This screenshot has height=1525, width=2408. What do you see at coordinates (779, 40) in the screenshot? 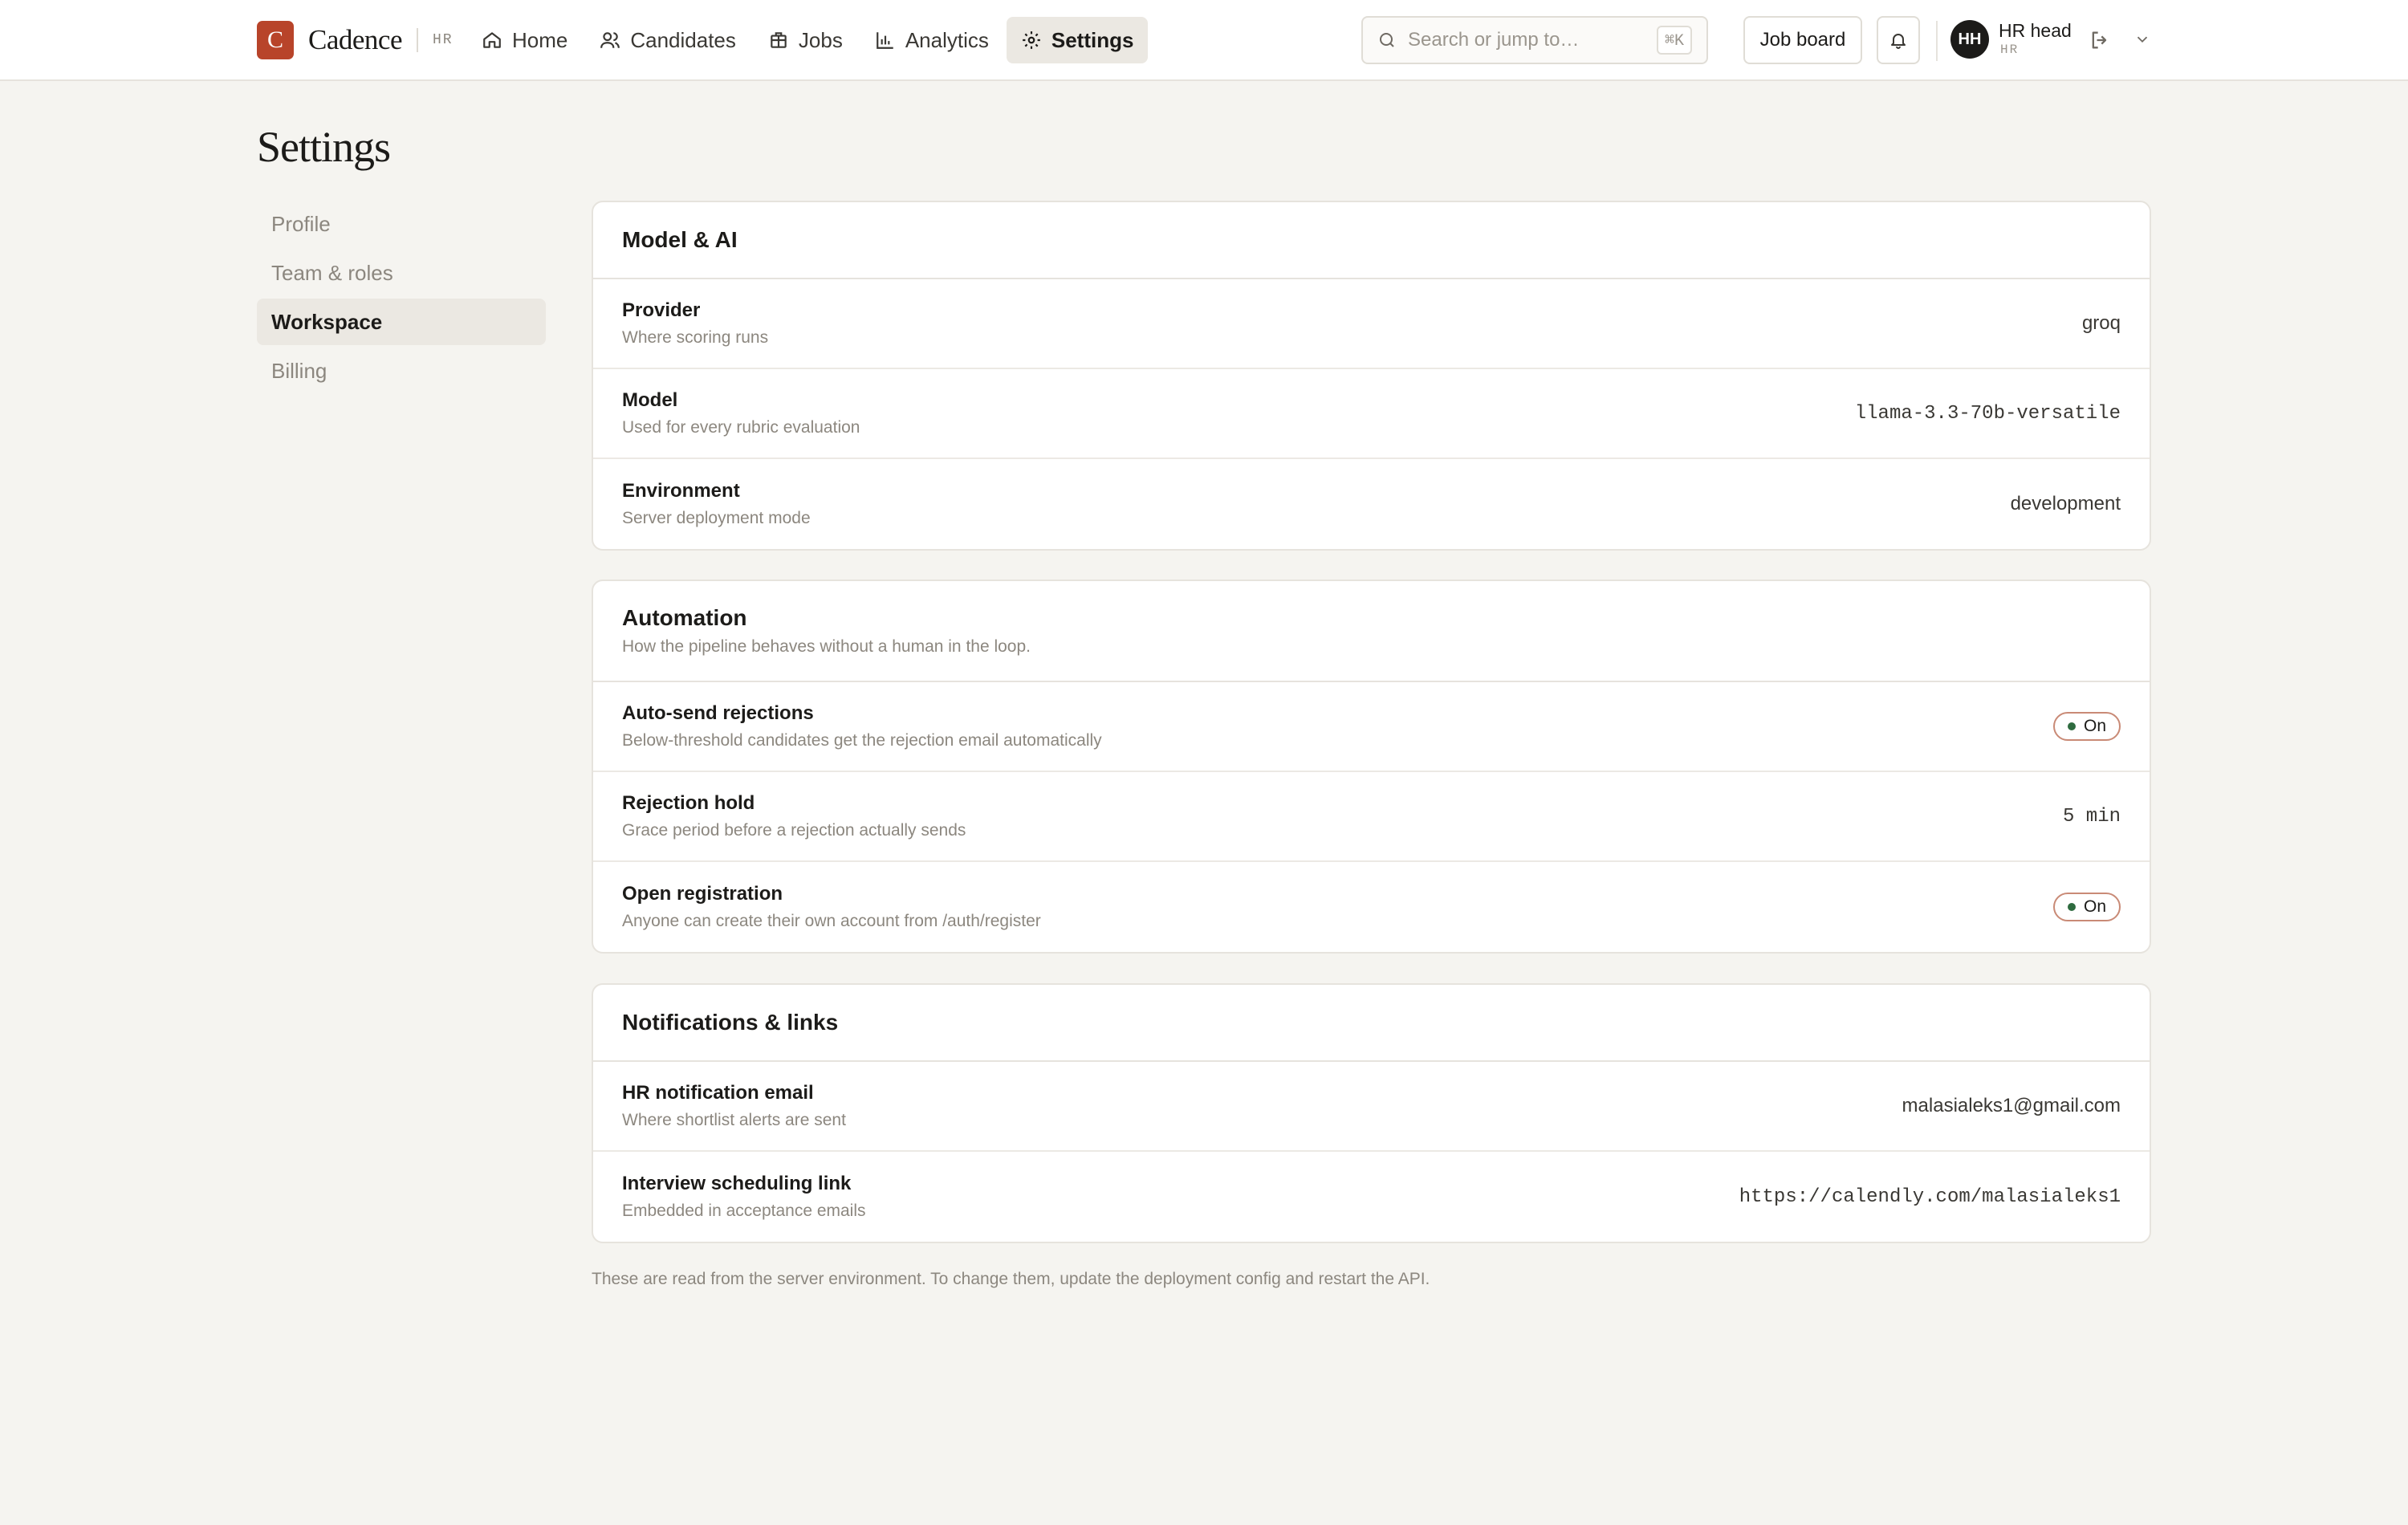
I see `briefcase-icon` at bounding box center [779, 40].